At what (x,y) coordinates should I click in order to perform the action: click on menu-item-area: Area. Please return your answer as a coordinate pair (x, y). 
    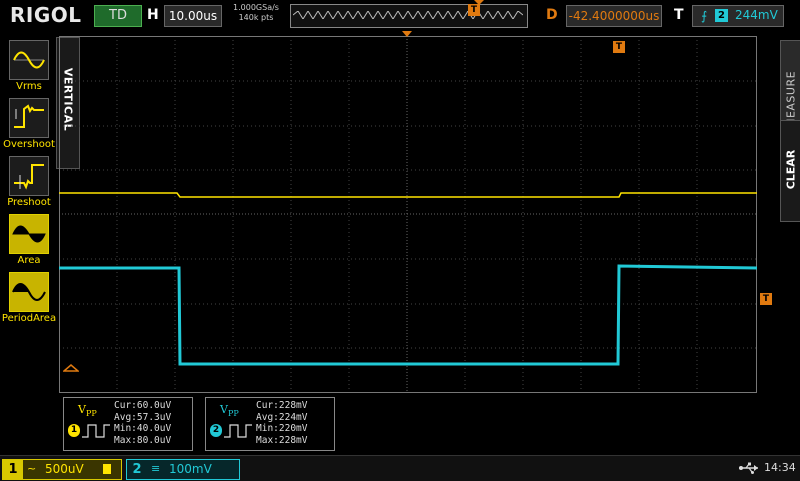
    Looking at the image, I should click on (29, 243).